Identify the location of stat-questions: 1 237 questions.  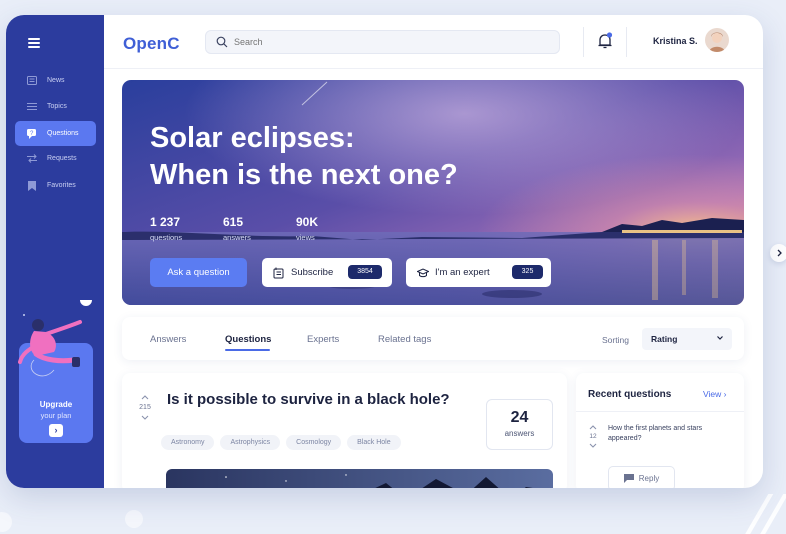
(166, 228).